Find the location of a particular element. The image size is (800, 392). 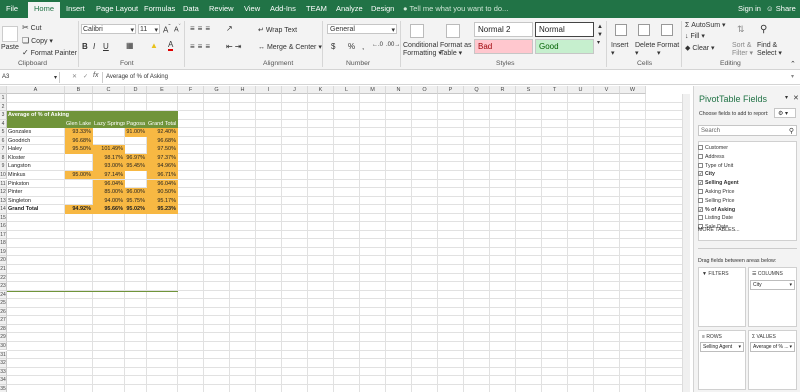

pivot-value-cell is located at coordinates (79, 158).